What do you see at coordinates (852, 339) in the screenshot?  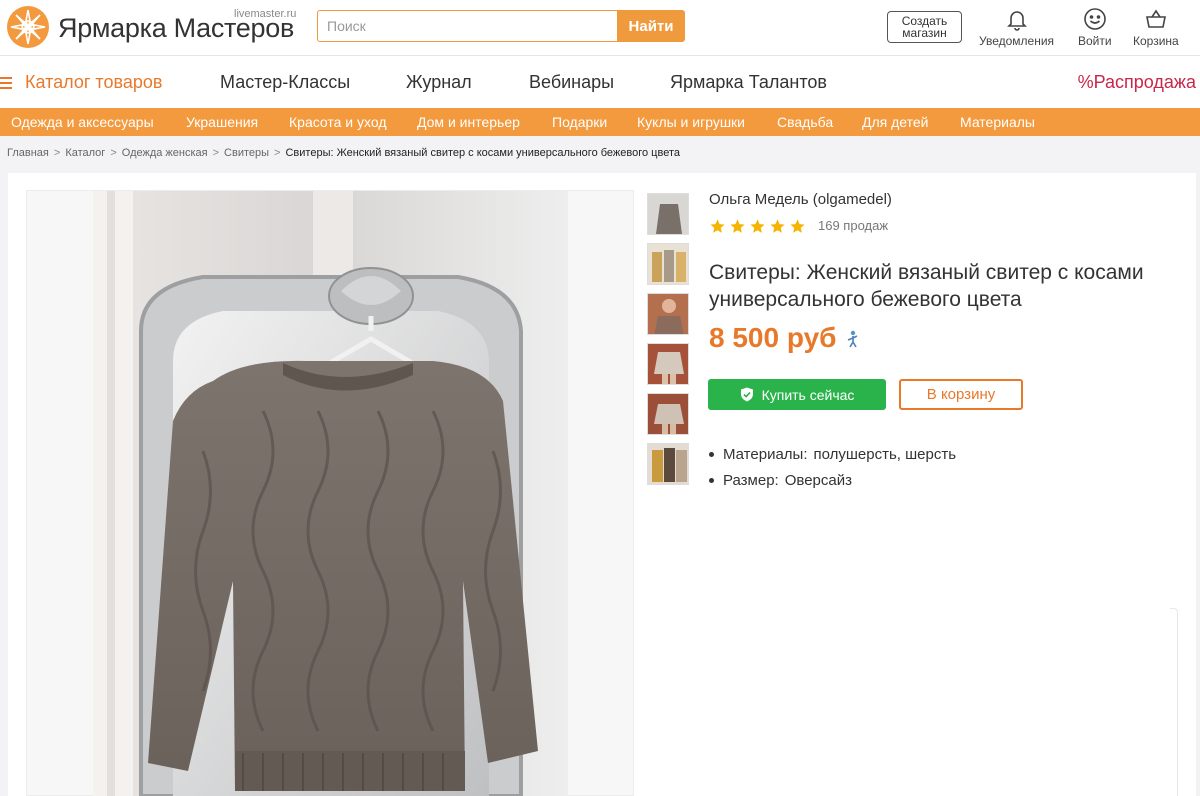 I see `price-info-icon` at bounding box center [852, 339].